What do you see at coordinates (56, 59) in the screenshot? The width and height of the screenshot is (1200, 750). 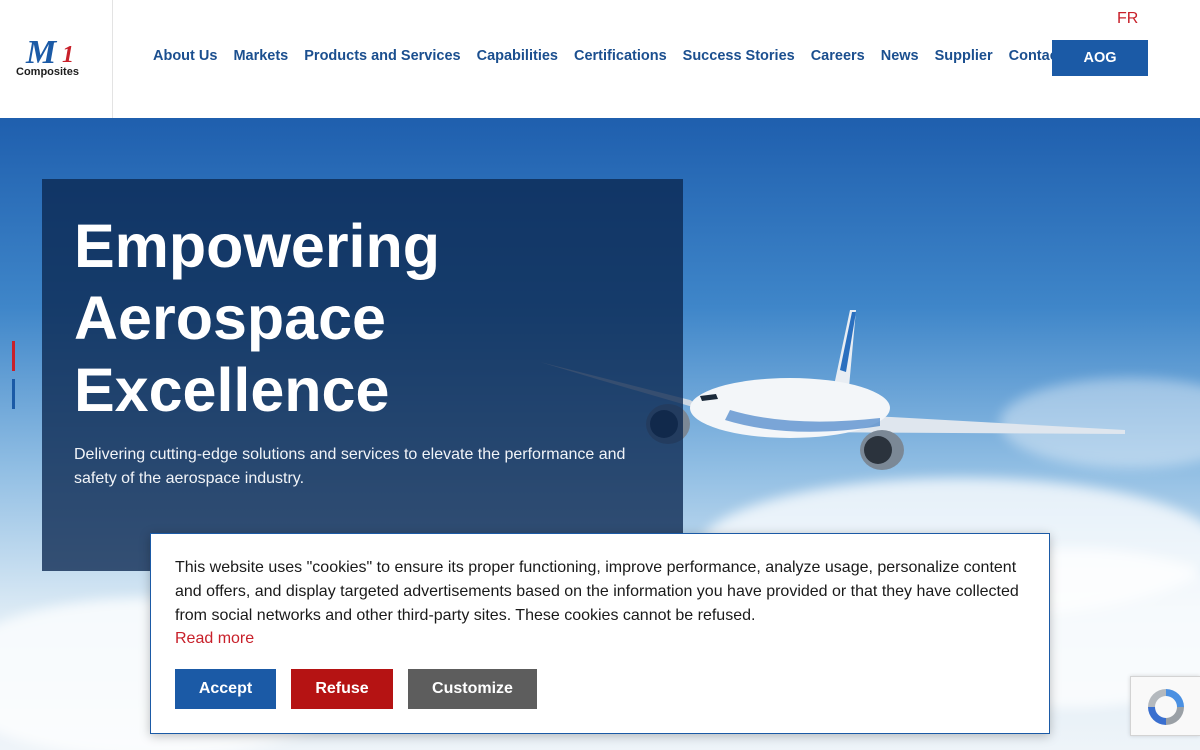 I see `logo-link: M 1 Composites` at bounding box center [56, 59].